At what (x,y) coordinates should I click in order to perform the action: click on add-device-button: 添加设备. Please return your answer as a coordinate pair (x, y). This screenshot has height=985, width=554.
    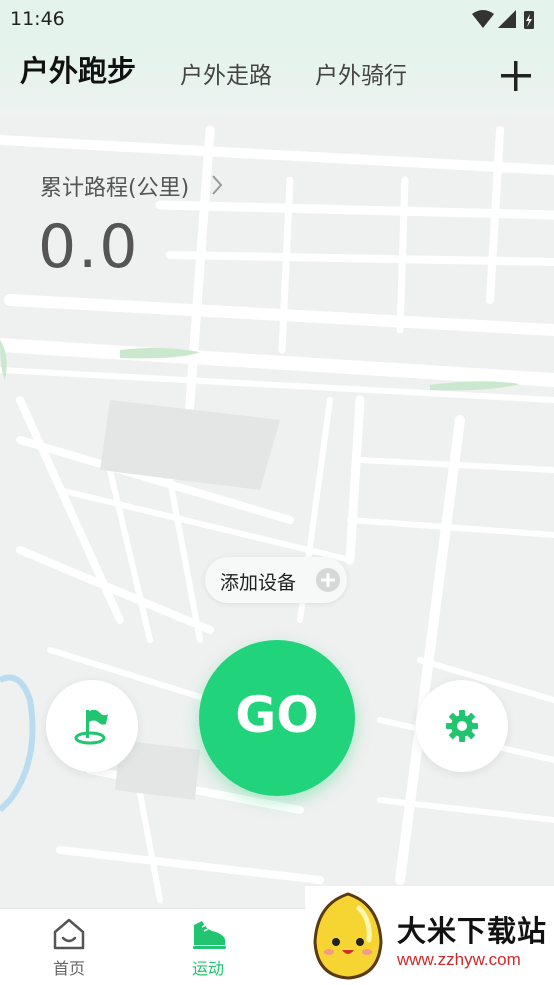
    Looking at the image, I should click on (276, 580).